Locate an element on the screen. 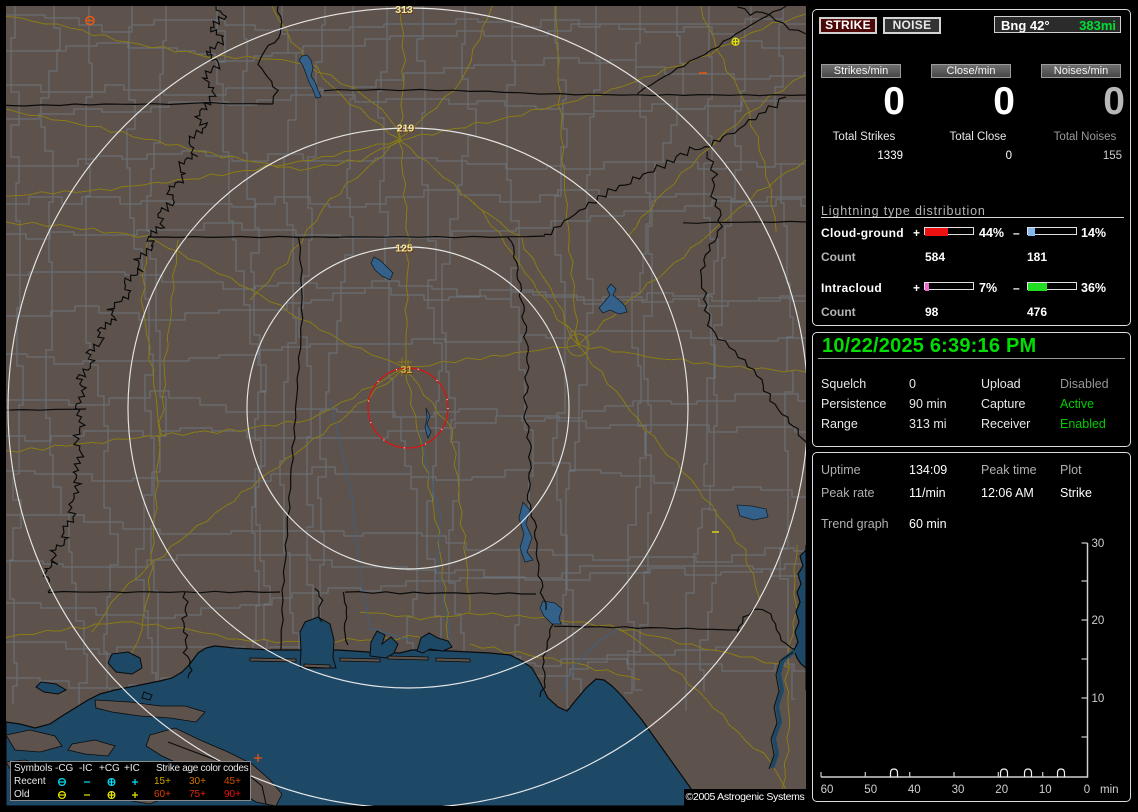 This screenshot has height=812, width=1138. svg-text: 40 is located at coordinates (914, 790).